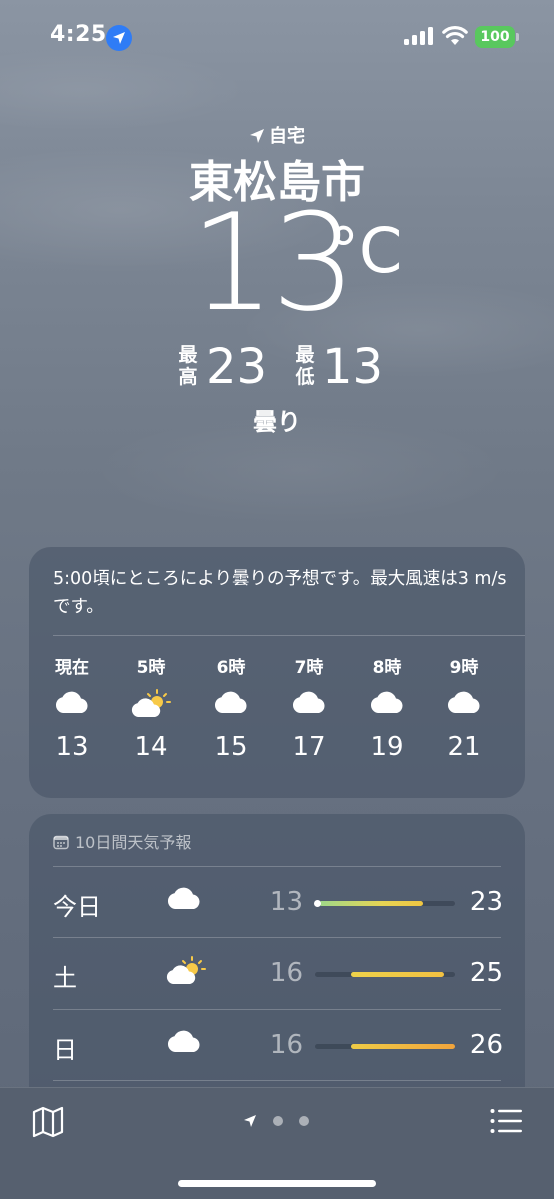 The height and width of the screenshot is (1199, 554). Describe the element at coordinates (151, 668) in the screenshot. I see `hour-label: 5時` at that location.